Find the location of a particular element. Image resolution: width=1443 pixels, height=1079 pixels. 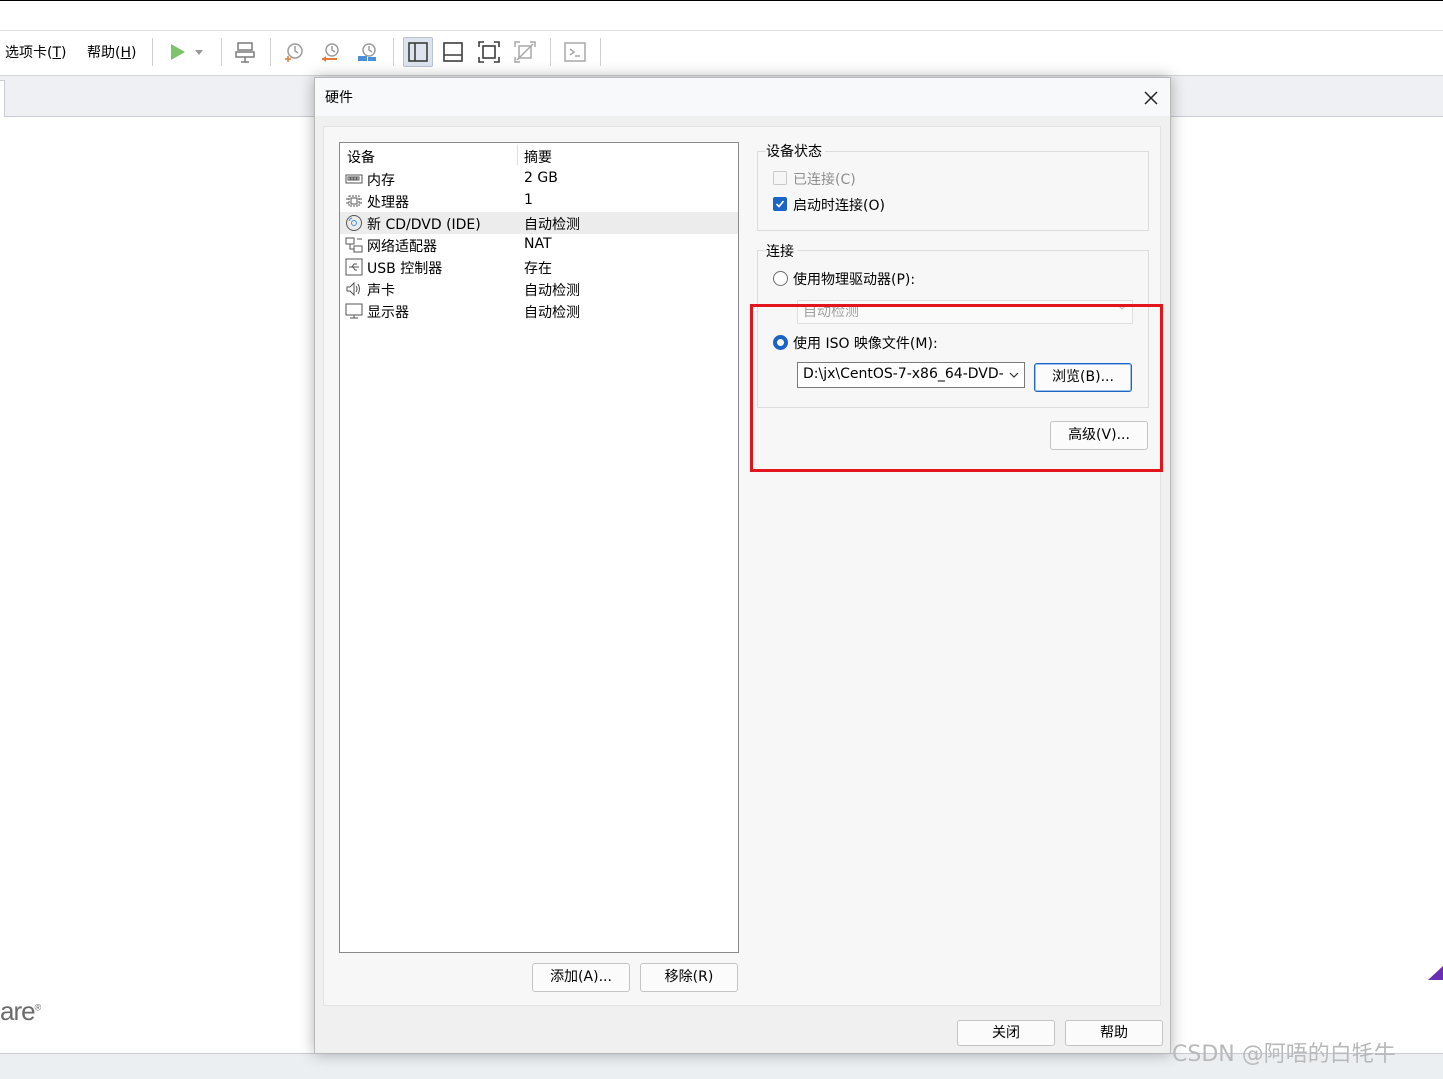

device-summary: NAT is located at coordinates (538, 244).